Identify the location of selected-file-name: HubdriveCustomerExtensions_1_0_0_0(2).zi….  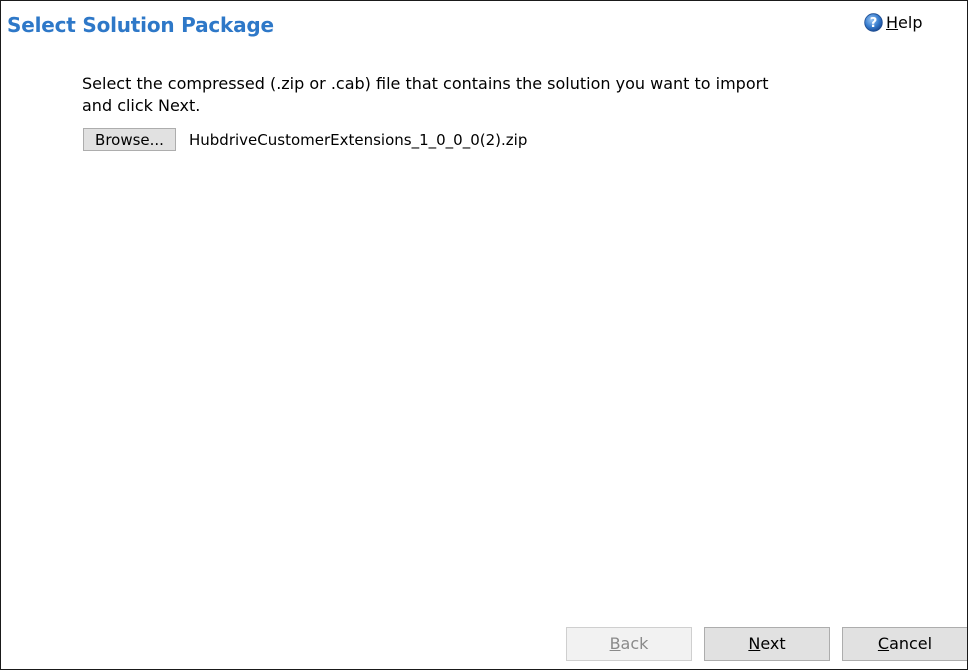
(358, 140).